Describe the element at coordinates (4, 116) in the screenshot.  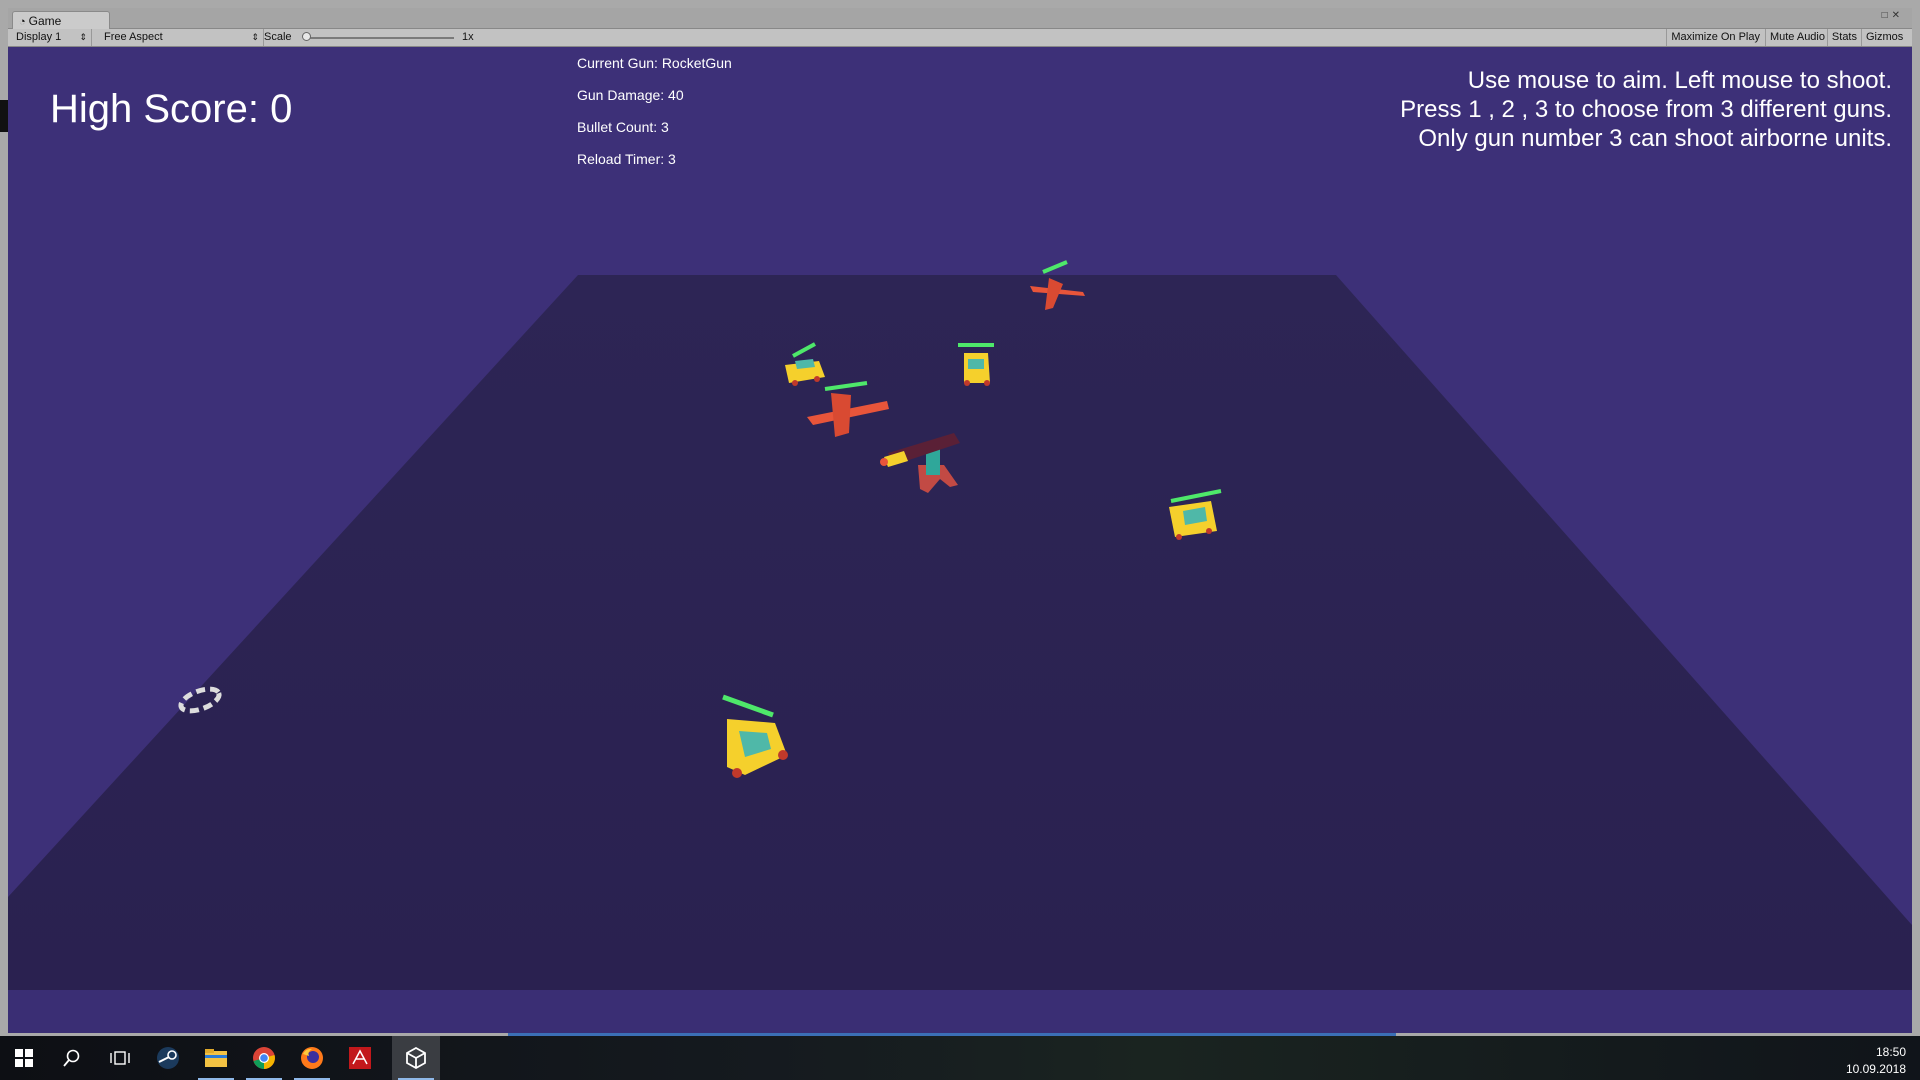
I see `left-edge-panel` at that location.